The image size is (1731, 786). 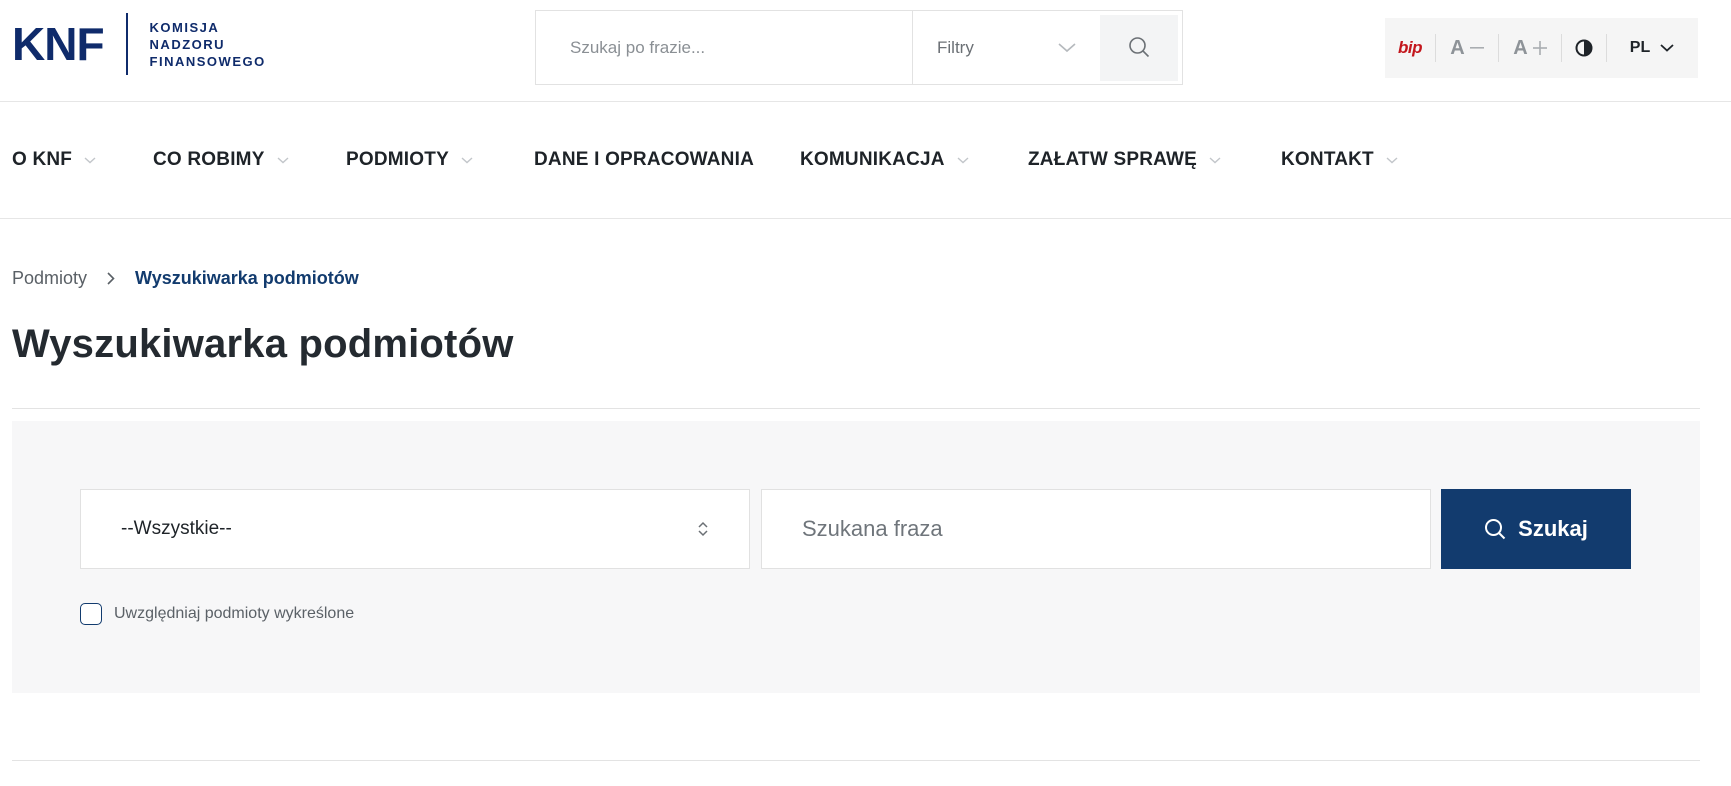 What do you see at coordinates (1006, 47) in the screenshot?
I see `filters-dropdown: Filtry` at bounding box center [1006, 47].